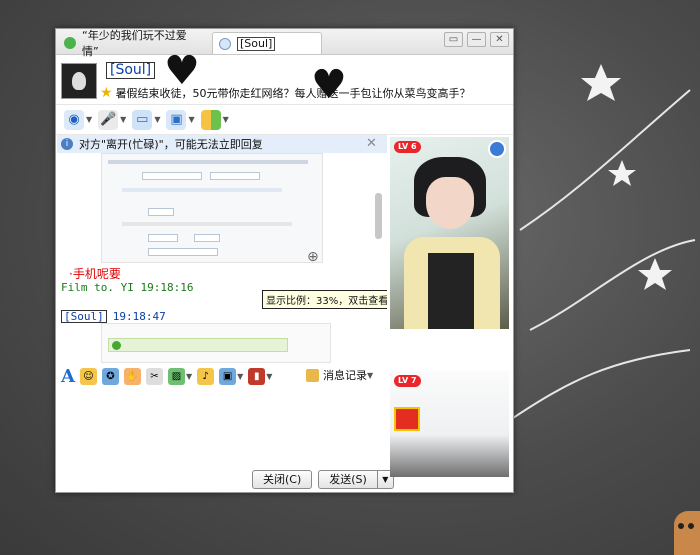  What do you see at coordinates (324, 299) in the screenshot?
I see `zoom-tooltip: 显示比例：33%，双击查看原图` at bounding box center [324, 299].